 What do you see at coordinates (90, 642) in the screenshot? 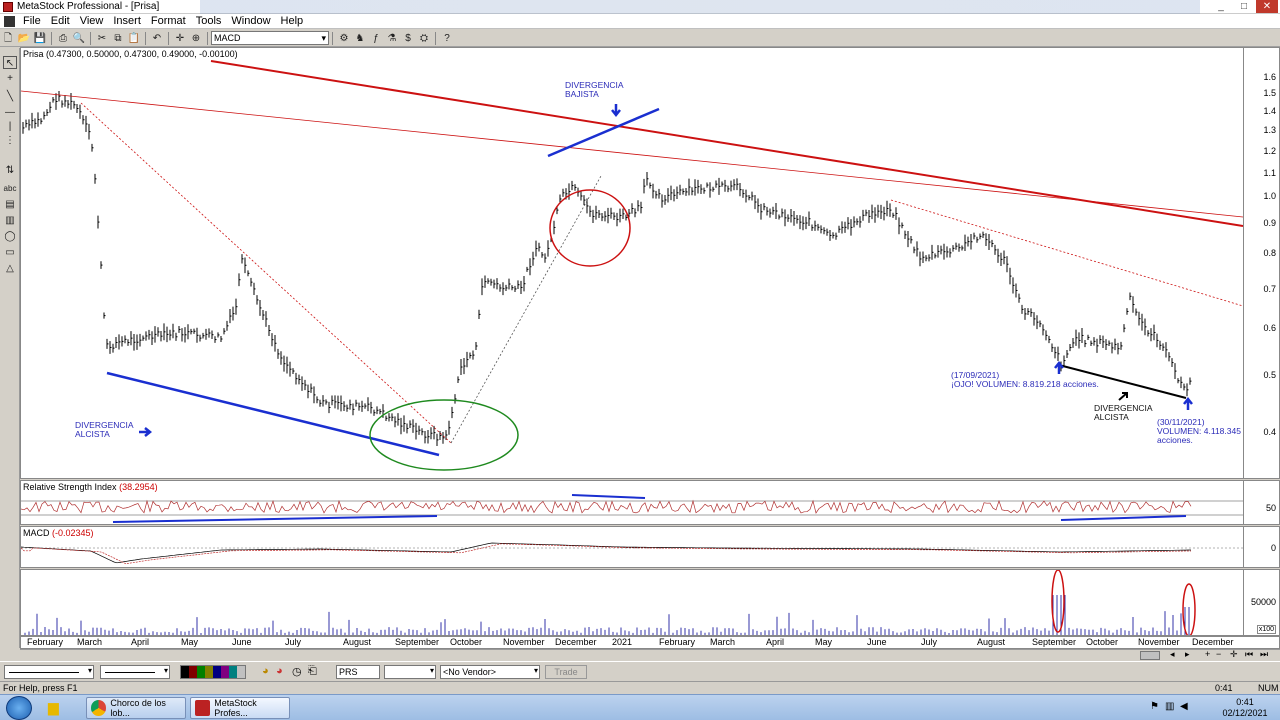
I see `date-label: March` at bounding box center [90, 642].